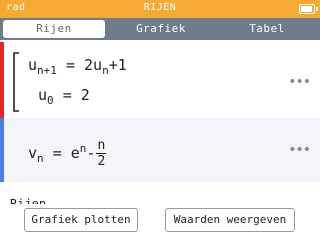 The image size is (320, 240). What do you see at coordinates (81, 220) in the screenshot?
I see `plot-graph-button: Grafiek plotten` at bounding box center [81, 220].